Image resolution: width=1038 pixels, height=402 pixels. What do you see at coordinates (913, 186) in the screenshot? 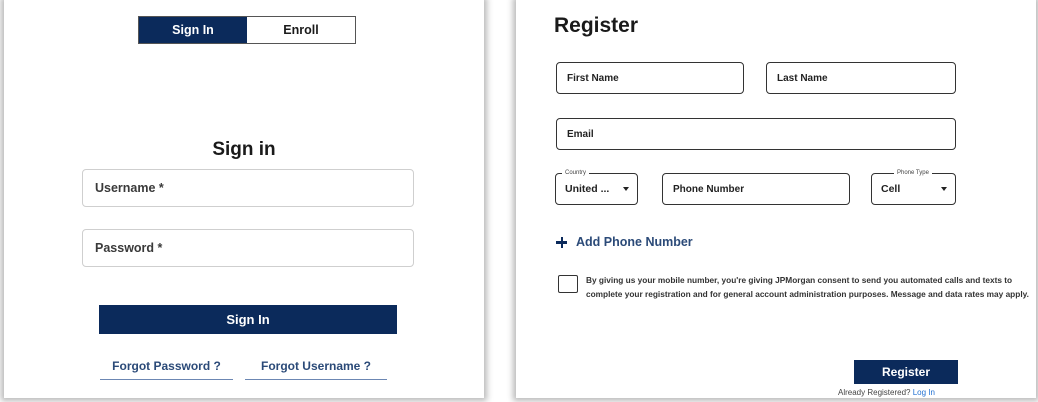
I see `phone-type-select: Phone Type Cell` at bounding box center [913, 186].